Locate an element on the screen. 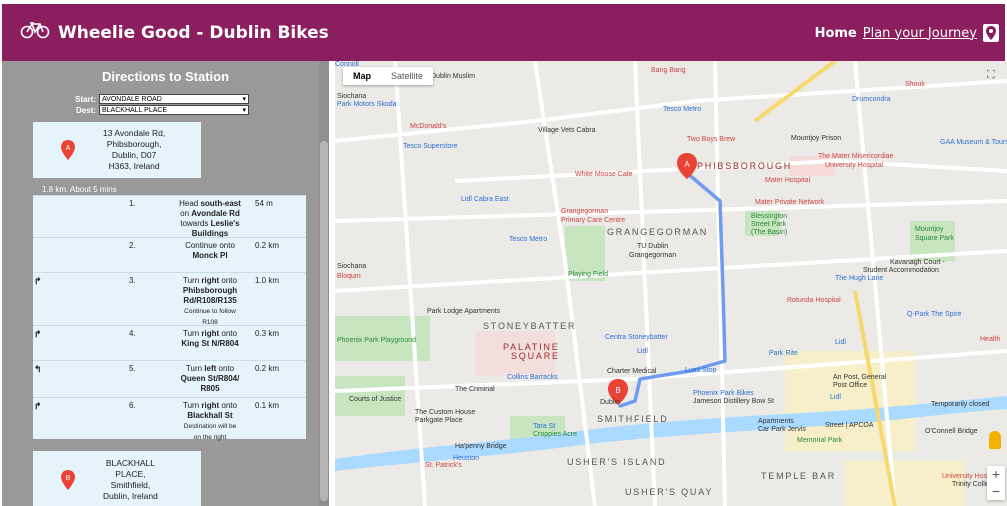  map-place-label: Kavanagh Court - is located at coordinates (917, 262).